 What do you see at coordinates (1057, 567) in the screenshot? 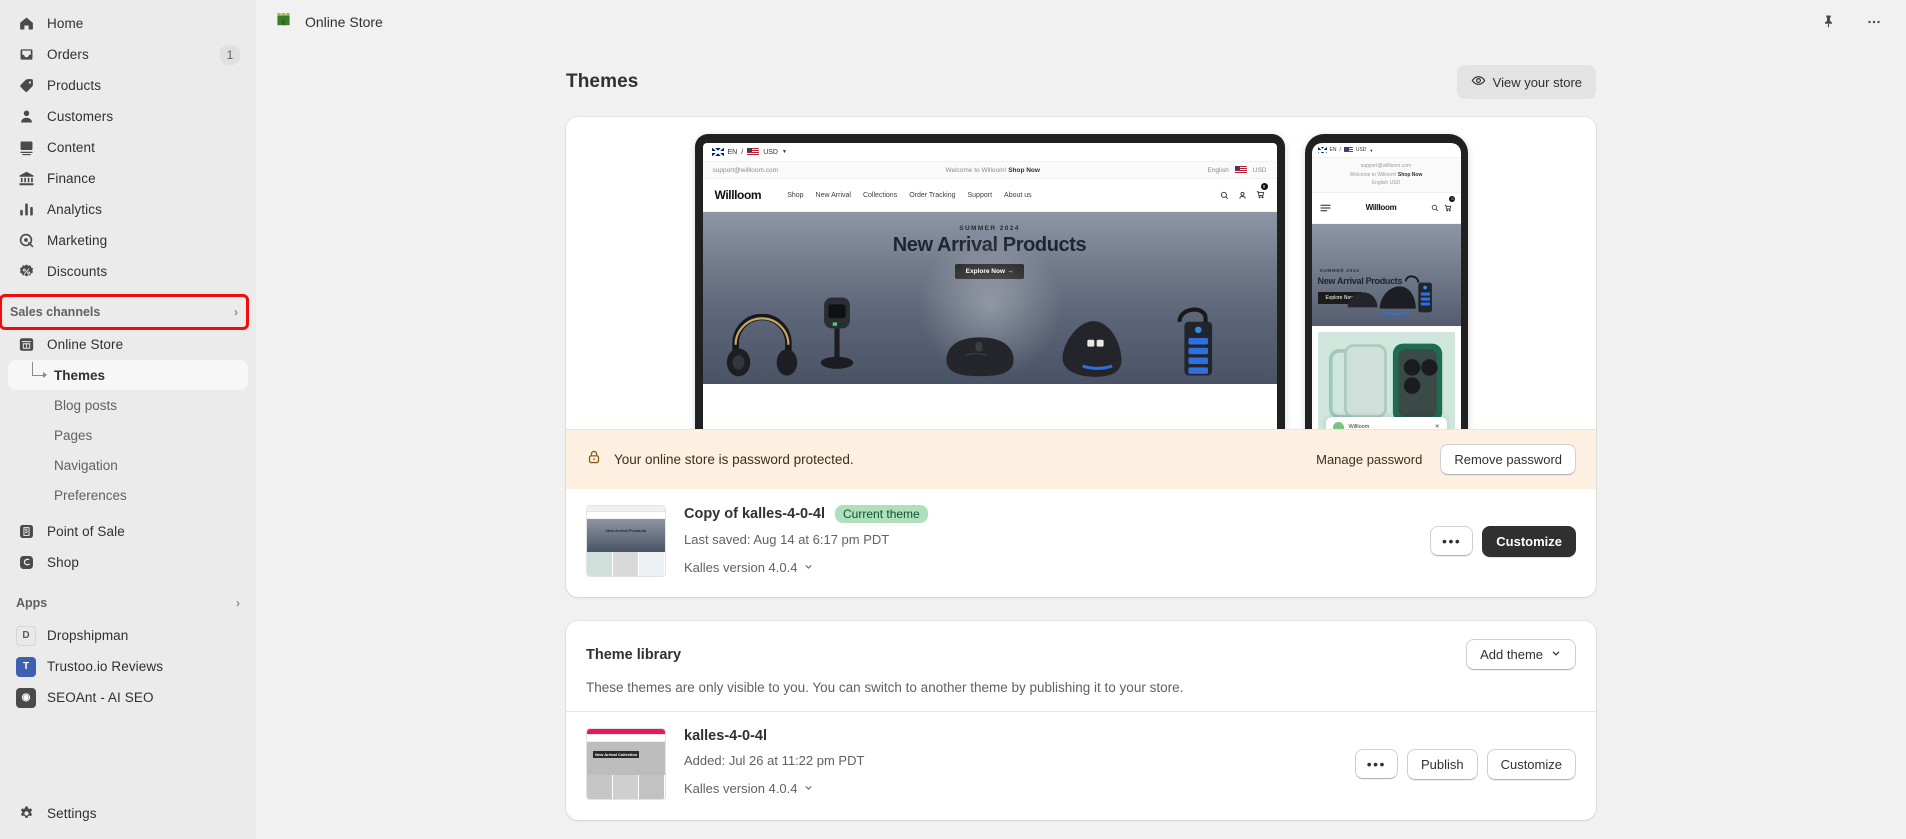
I see `current-theme-version: Kalles version 4.0.4` at bounding box center [1057, 567].